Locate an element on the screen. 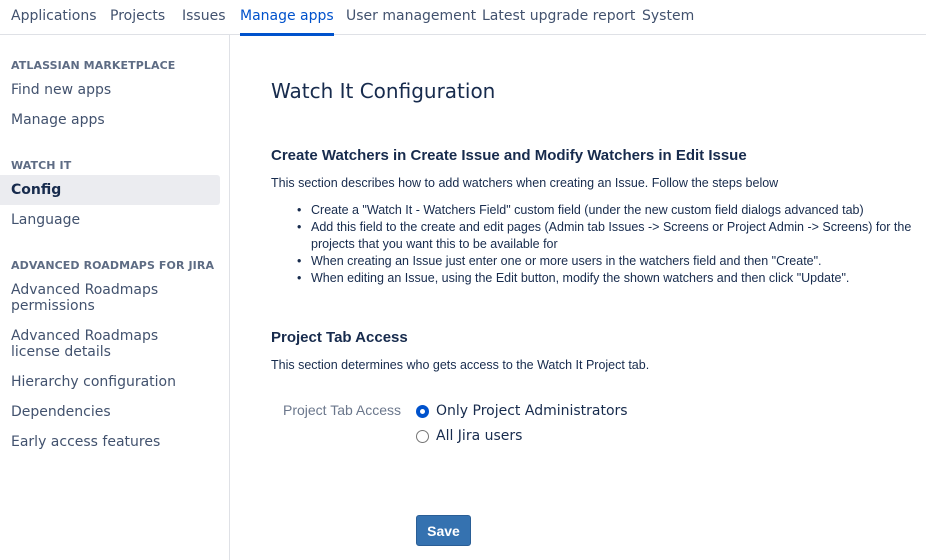 The width and height of the screenshot is (926, 560). tab-projects: Projects is located at coordinates (137, 17).